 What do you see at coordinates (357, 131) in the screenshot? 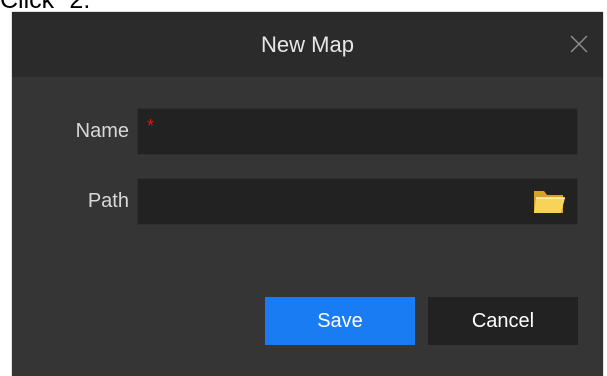
I see `name-input` at bounding box center [357, 131].